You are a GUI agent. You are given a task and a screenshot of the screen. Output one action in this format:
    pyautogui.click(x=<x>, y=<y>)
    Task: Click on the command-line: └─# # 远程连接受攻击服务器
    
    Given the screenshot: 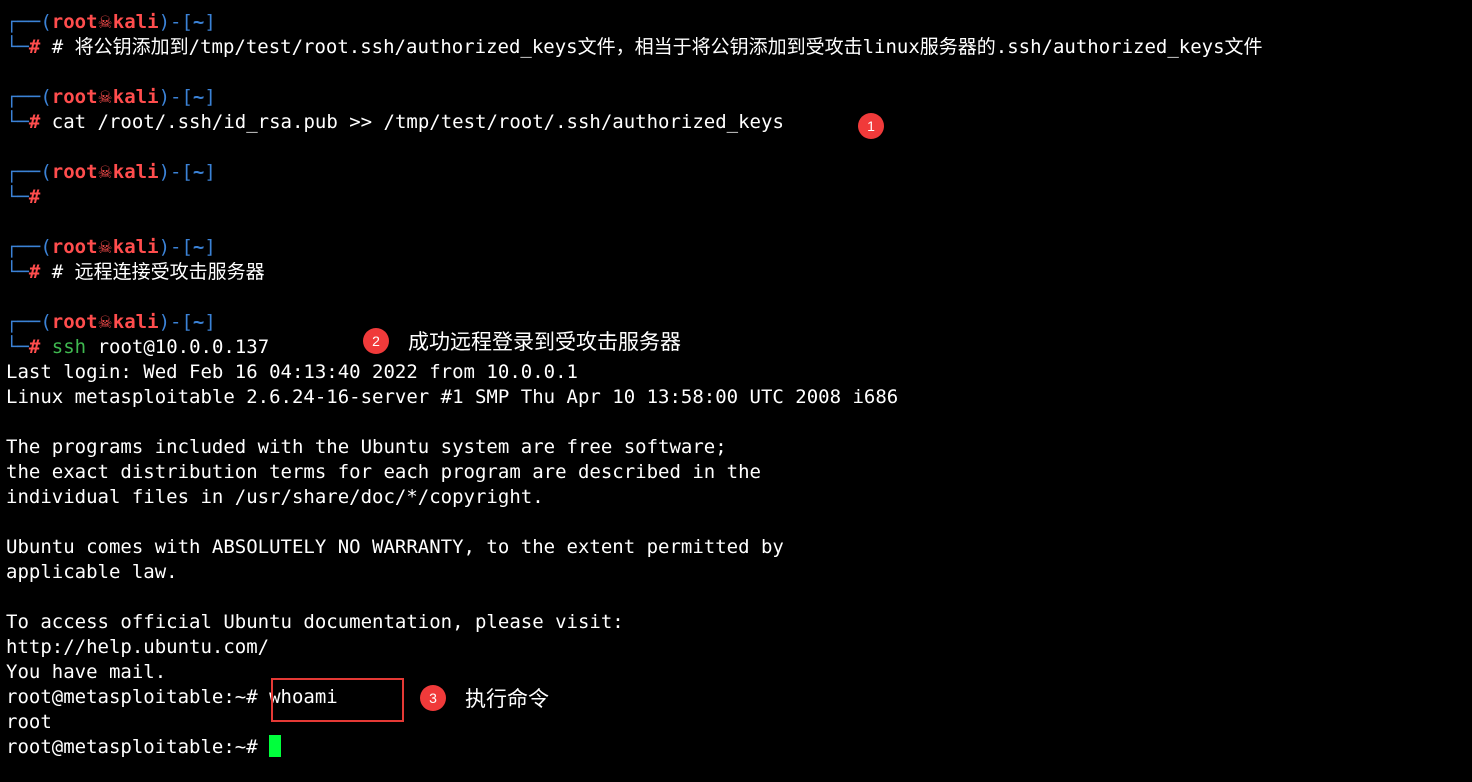 What is the action you would take?
    pyautogui.click(x=135, y=272)
    